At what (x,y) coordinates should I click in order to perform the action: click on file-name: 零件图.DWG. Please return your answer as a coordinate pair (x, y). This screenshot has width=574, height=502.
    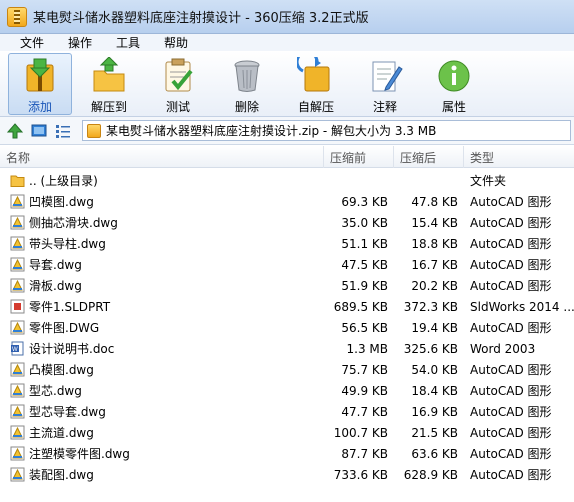
    Looking at the image, I should click on (64, 328).